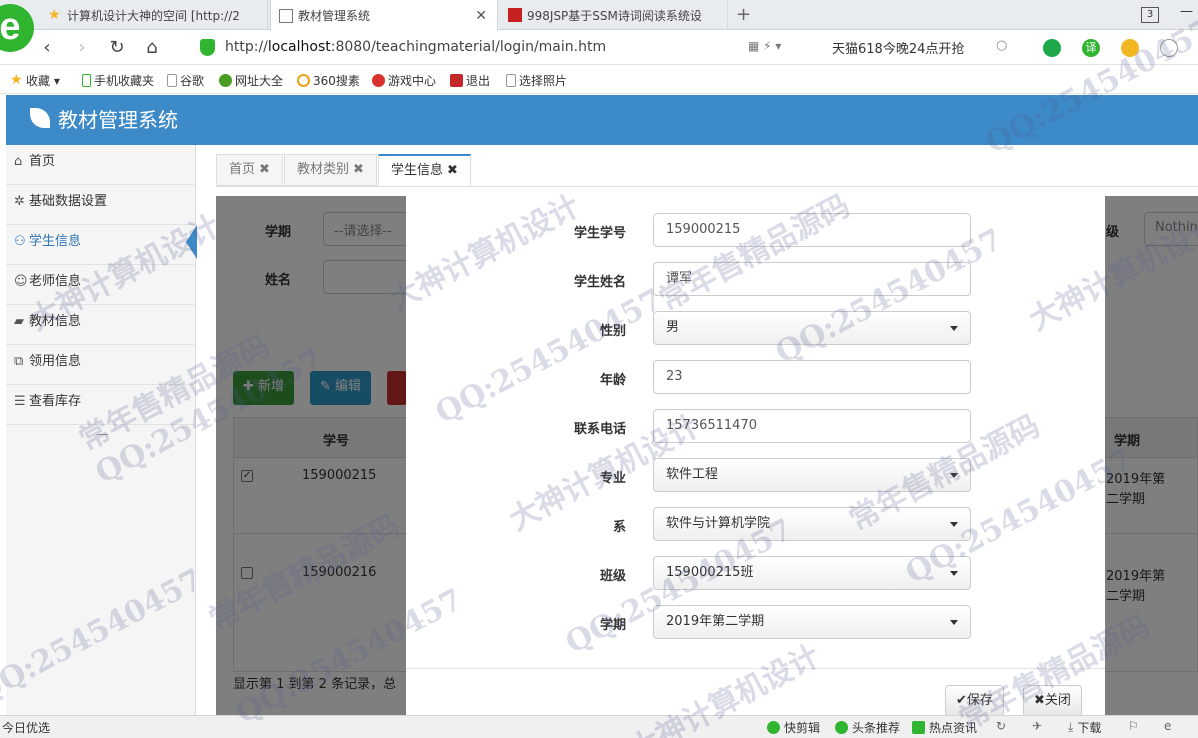 Image resolution: width=1198 pixels, height=738 pixels. What do you see at coordinates (35, 80) in the screenshot?
I see `bookmark-favorites: ★ 收藏 ▾` at bounding box center [35, 80].